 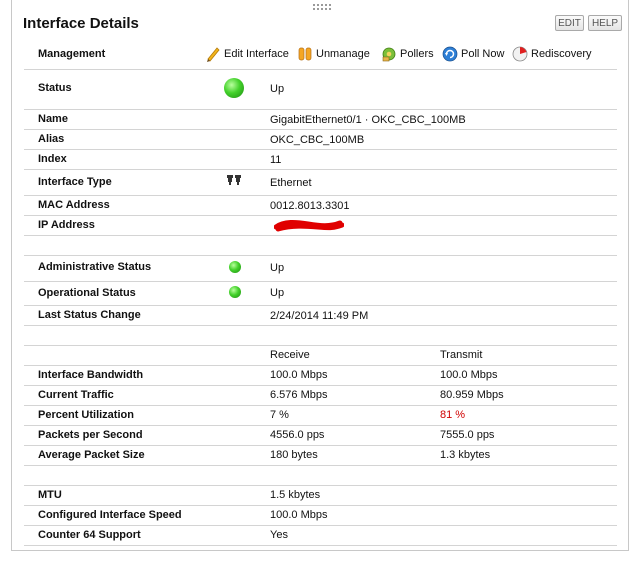 What do you see at coordinates (53, 119) in the screenshot?
I see `name-label: Name` at bounding box center [53, 119].